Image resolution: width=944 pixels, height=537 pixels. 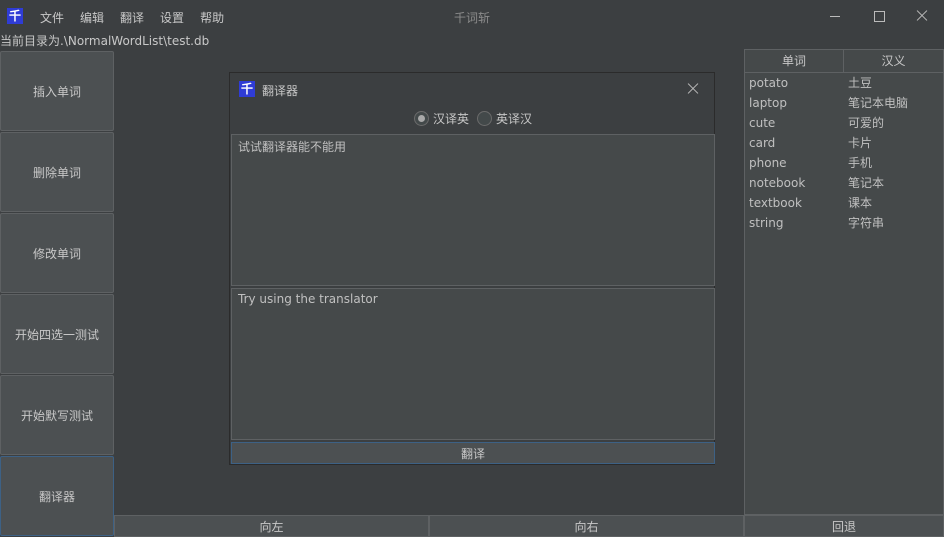 I want to click on radio-checked-icon, so click(x=421, y=118).